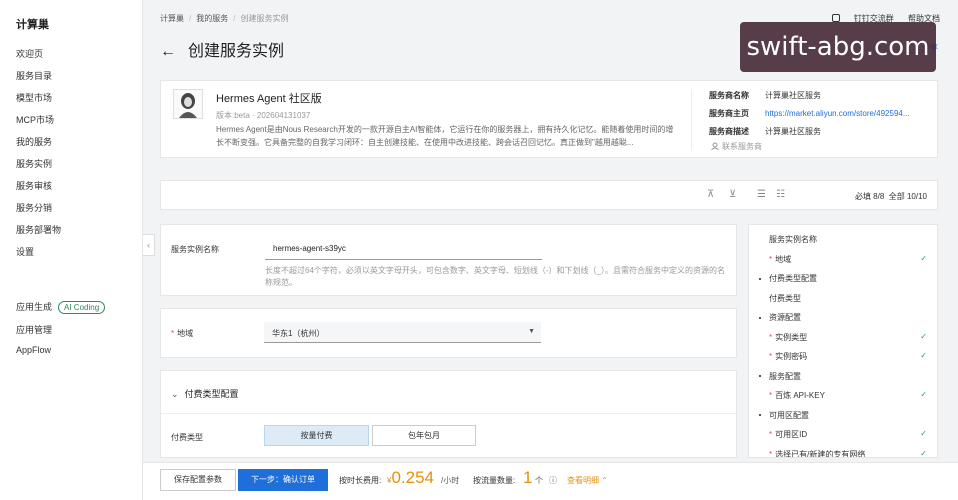 This screenshot has height=500, width=958. I want to click on back-arrow-icon: ←, so click(168, 51).